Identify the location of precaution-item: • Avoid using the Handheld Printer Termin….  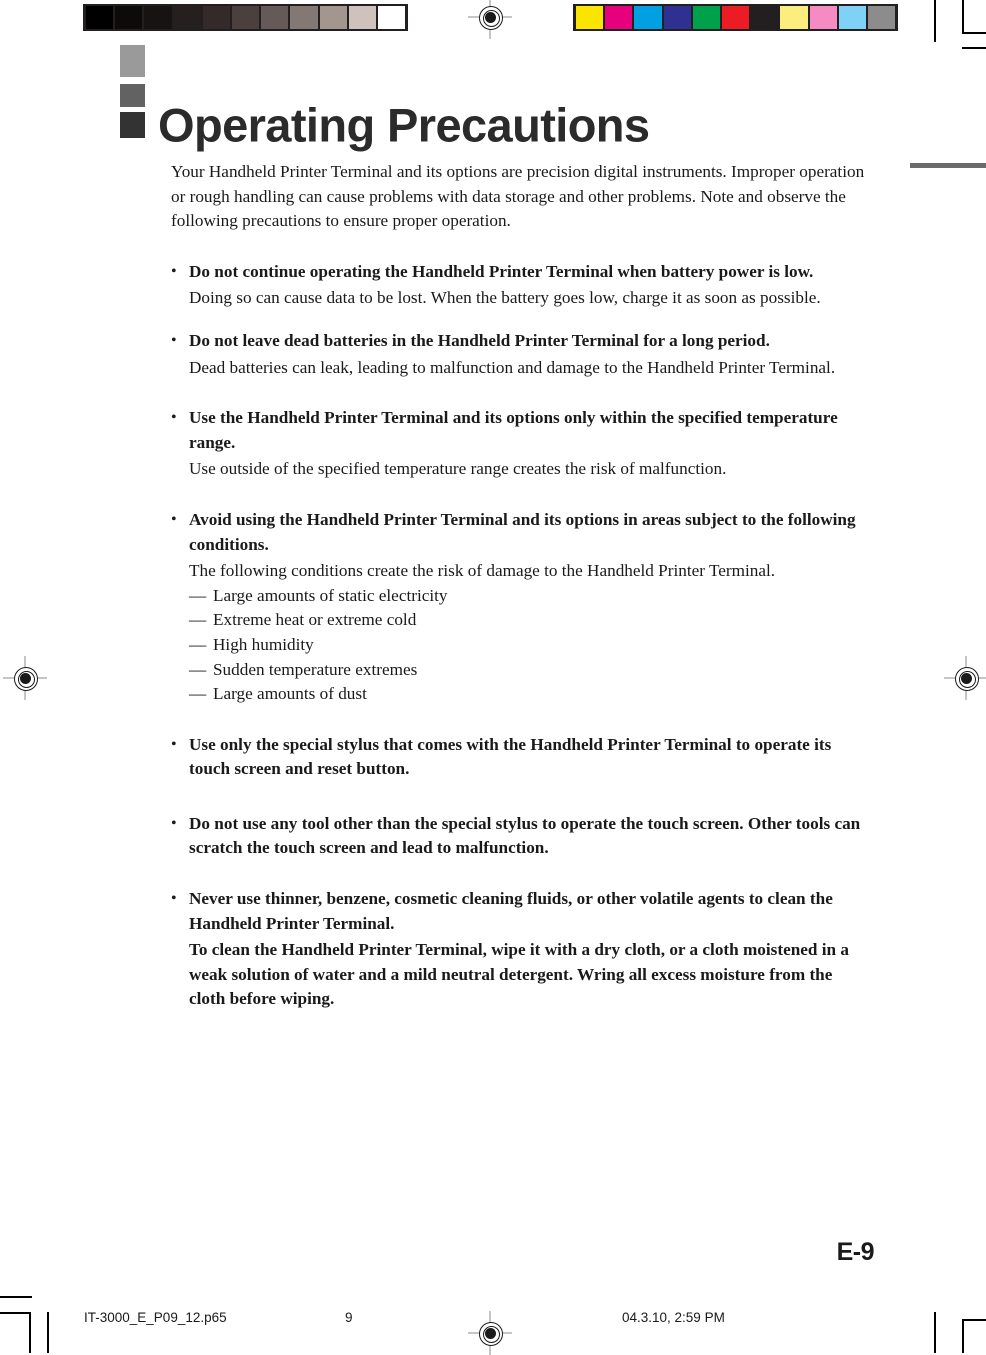
(521, 607).